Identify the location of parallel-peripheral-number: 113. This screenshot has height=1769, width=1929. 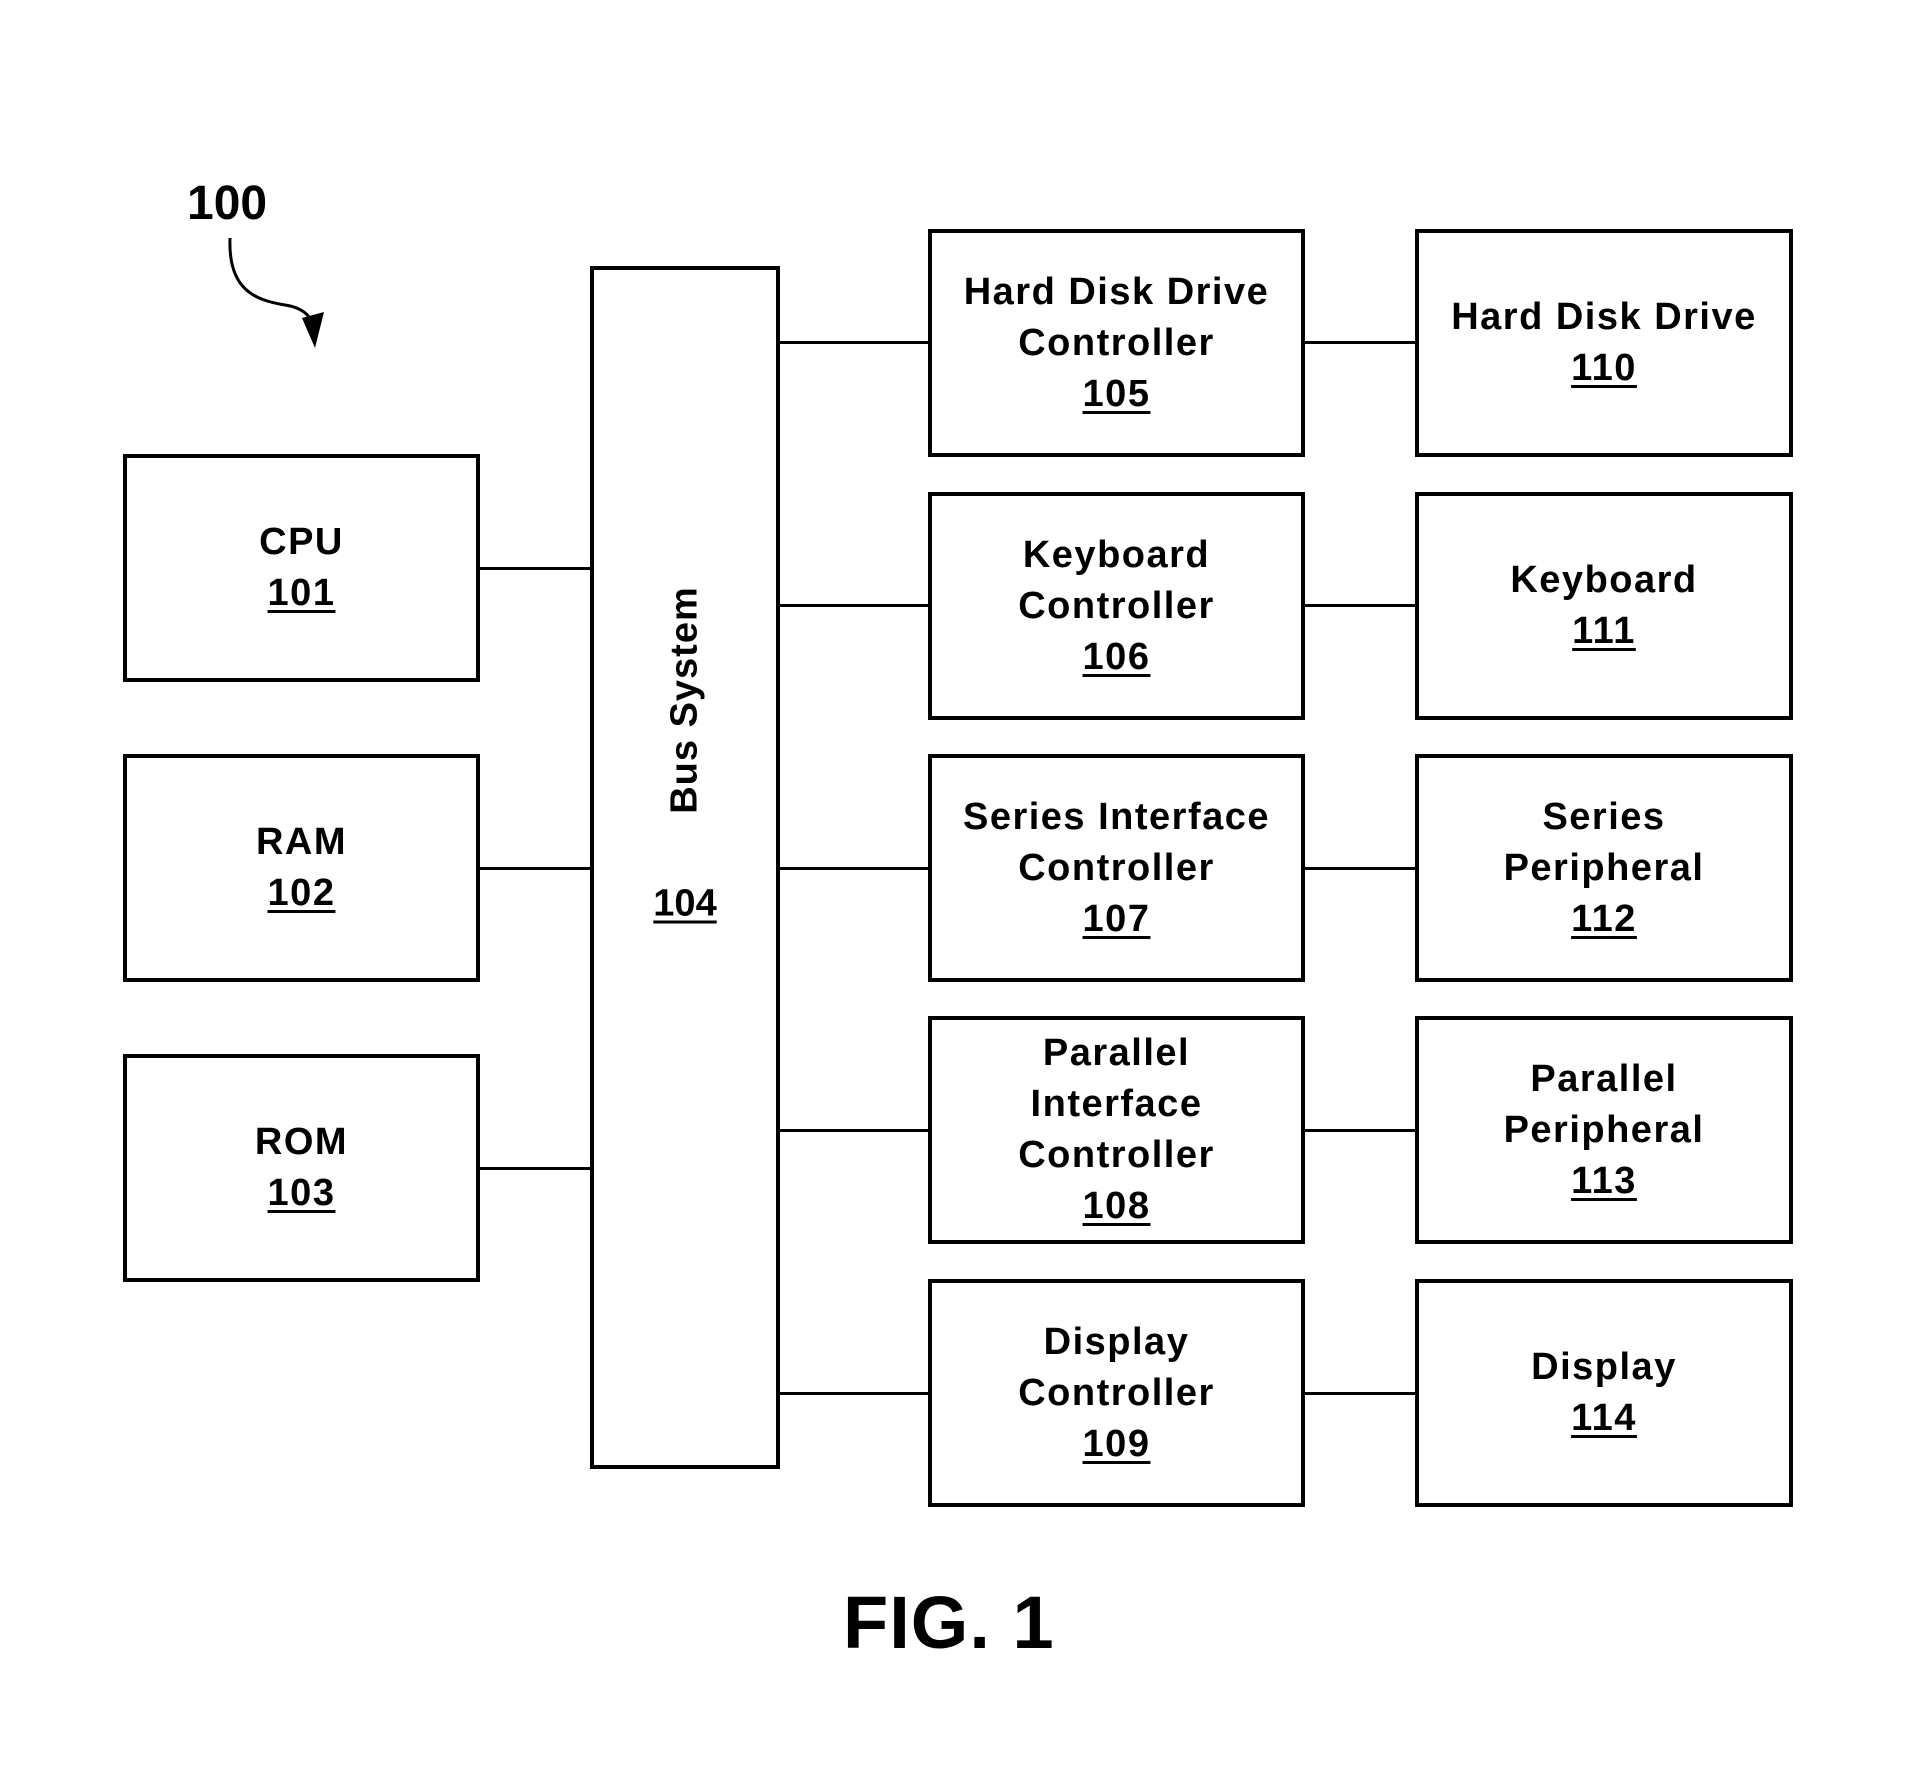
(1604, 1180).